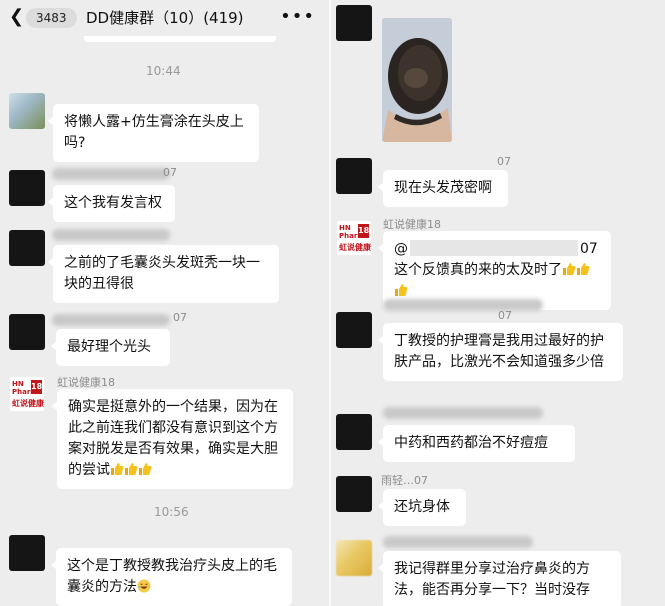  Describe the element at coordinates (404, 480) in the screenshot. I see `sender-nickname: 雨轻…07` at that location.